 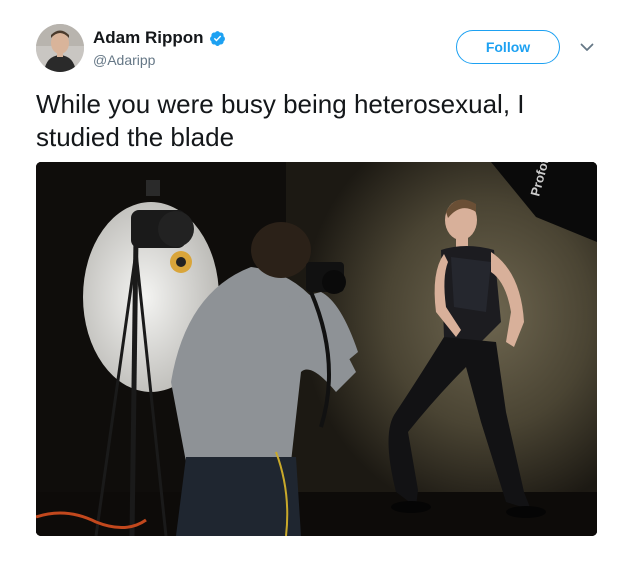 What do you see at coordinates (322, 50) in the screenshot?
I see `tweet-header: Adam Rippon @Adaripp Follow` at bounding box center [322, 50].